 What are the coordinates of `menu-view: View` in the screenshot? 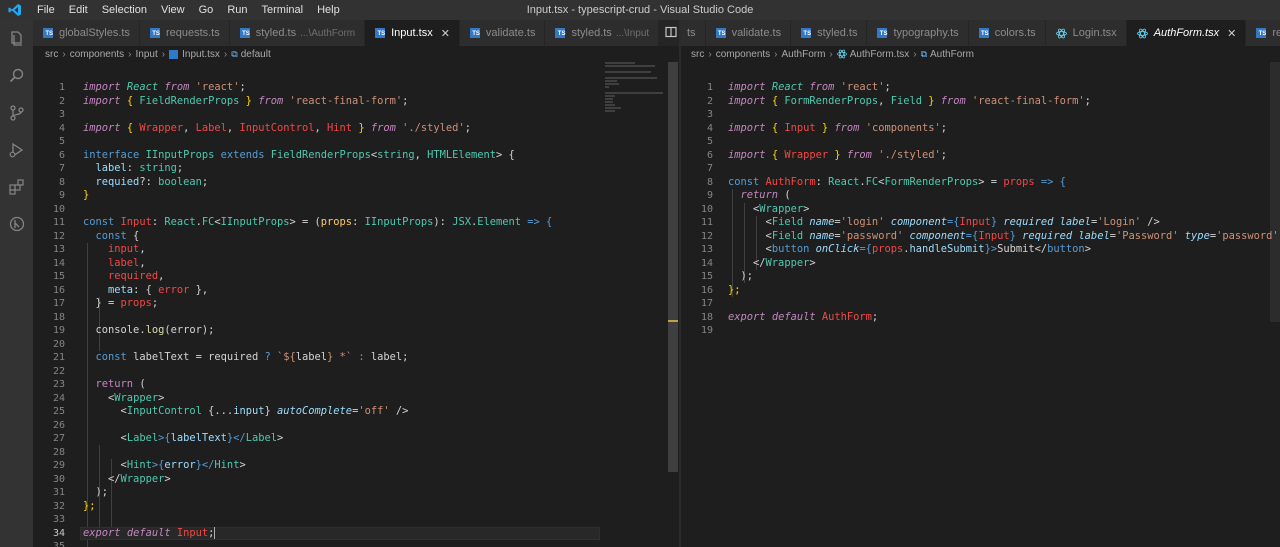 It's located at (173, 10).